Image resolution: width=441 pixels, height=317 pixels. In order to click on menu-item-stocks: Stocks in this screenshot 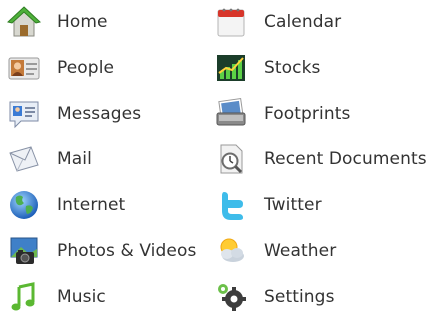, I will do `click(266, 68)`.